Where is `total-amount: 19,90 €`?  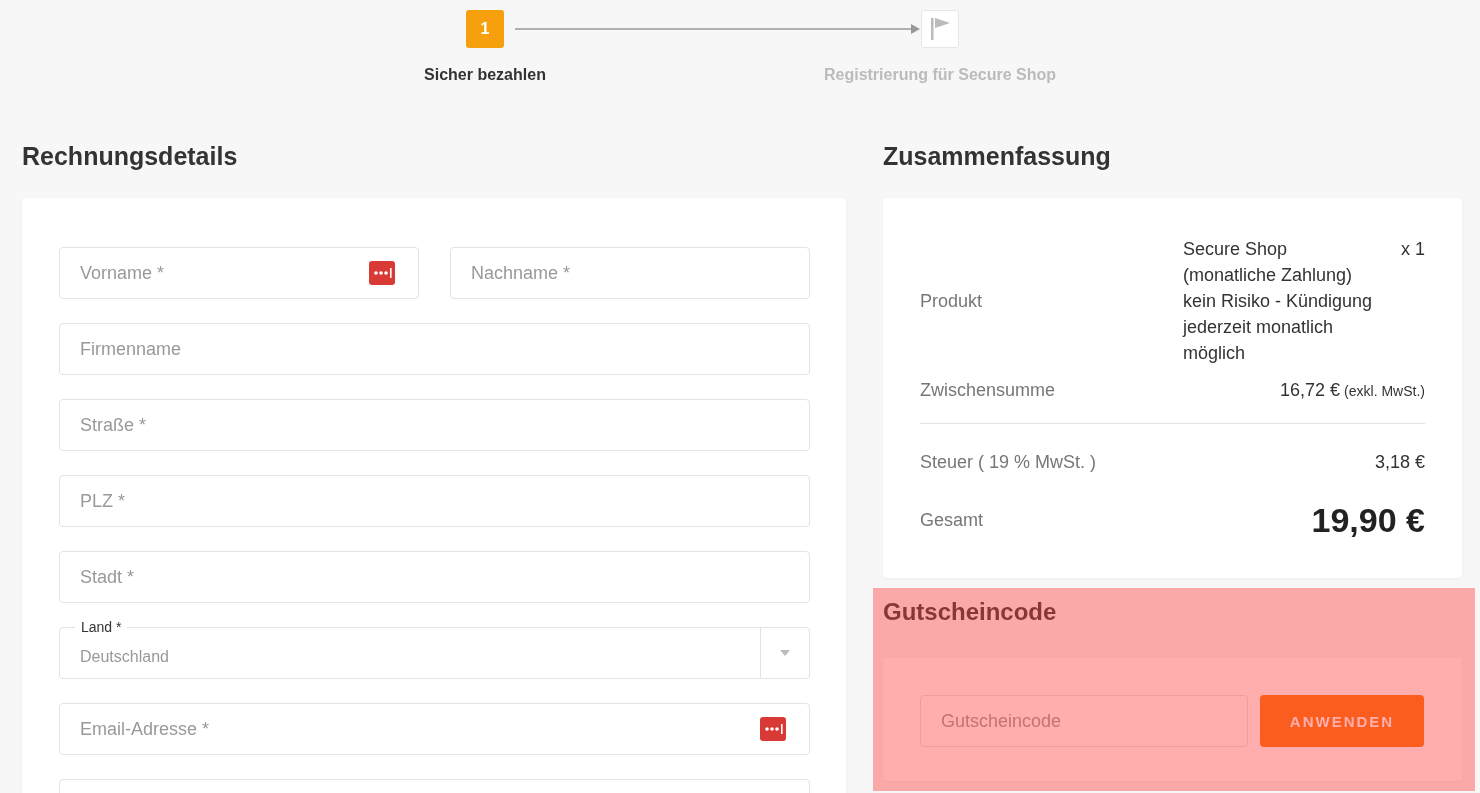 total-amount: 19,90 € is located at coordinates (1368, 520).